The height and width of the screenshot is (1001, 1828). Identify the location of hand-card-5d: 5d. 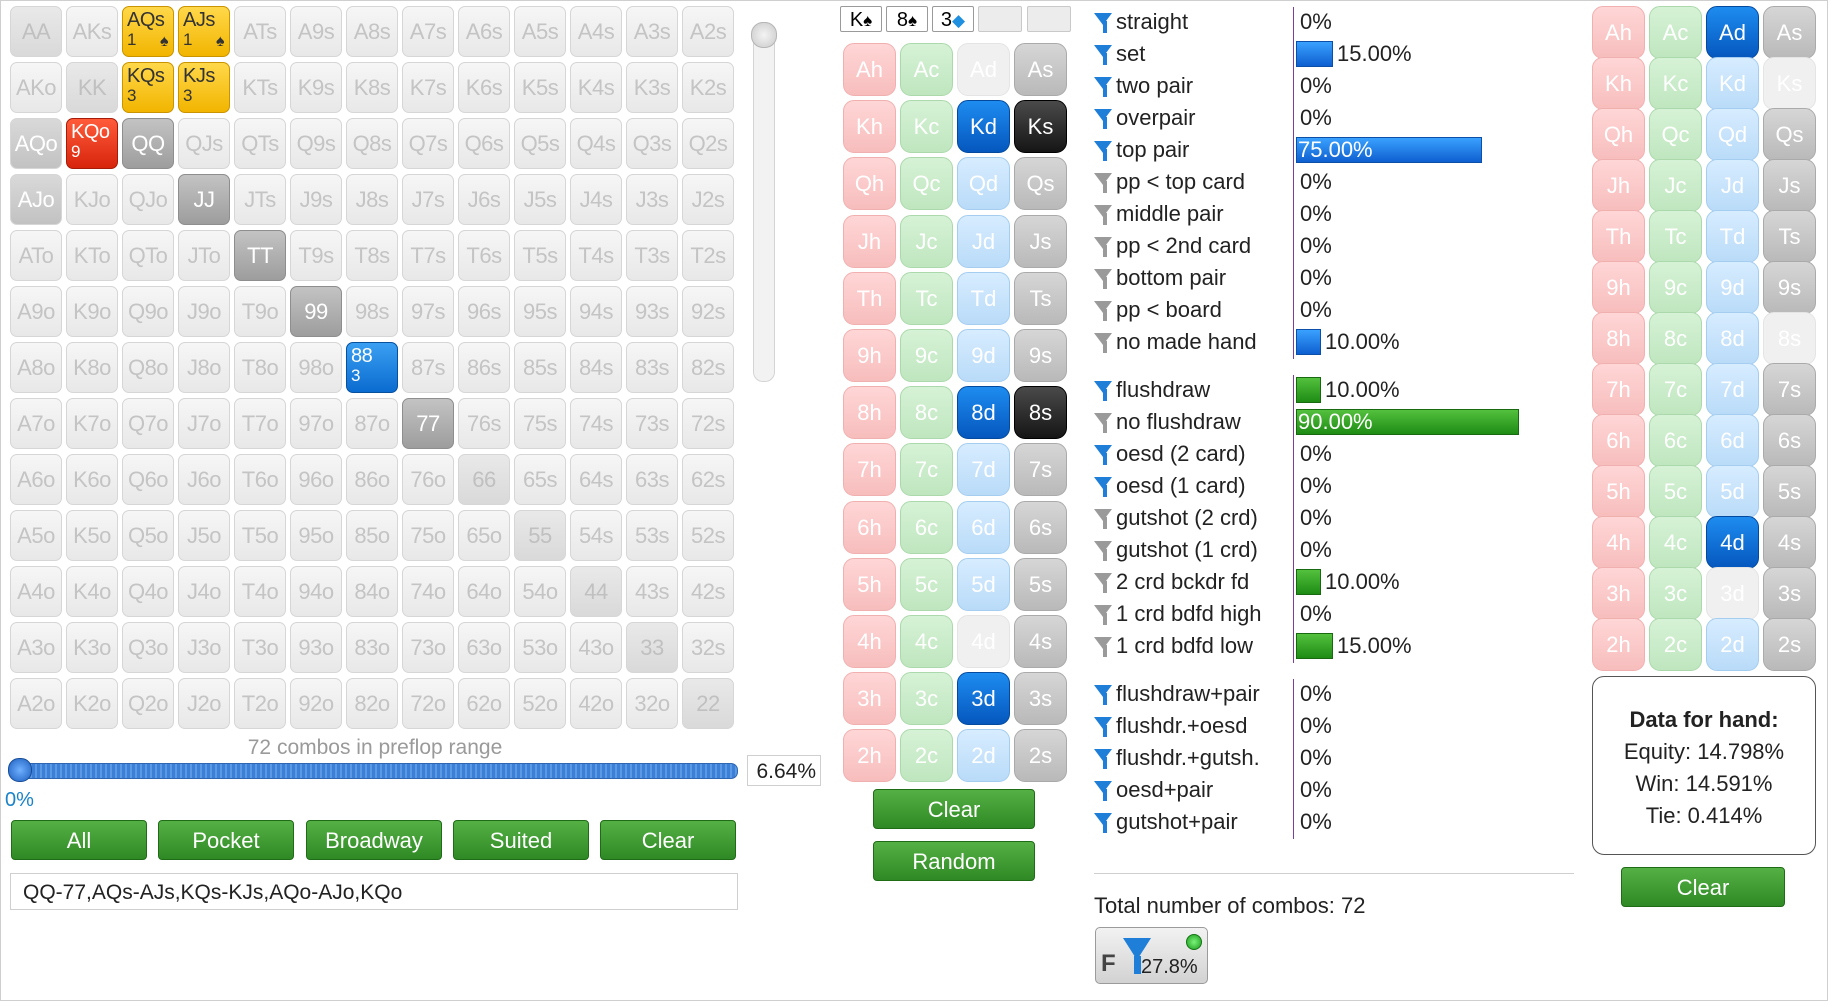
(1732, 491).